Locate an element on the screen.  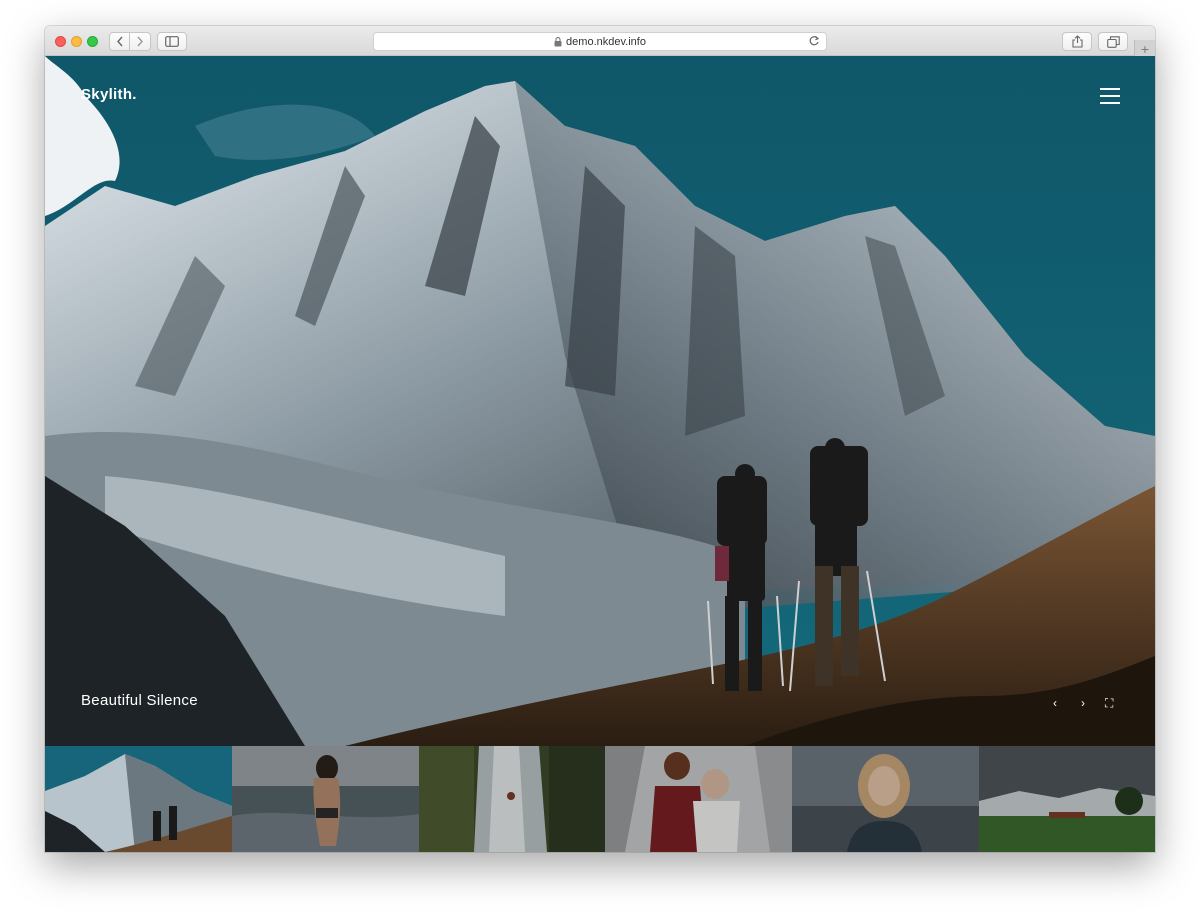
back-button is located at coordinates (119, 41).